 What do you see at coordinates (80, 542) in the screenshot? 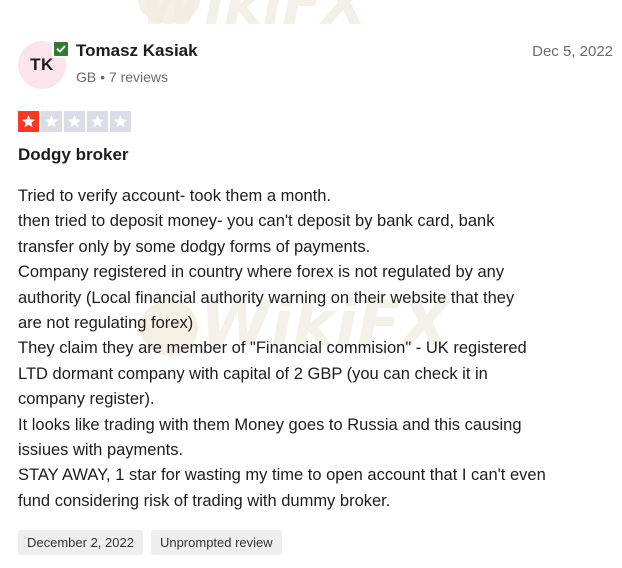
I see `experience-date-chip: December 2, 2022` at bounding box center [80, 542].